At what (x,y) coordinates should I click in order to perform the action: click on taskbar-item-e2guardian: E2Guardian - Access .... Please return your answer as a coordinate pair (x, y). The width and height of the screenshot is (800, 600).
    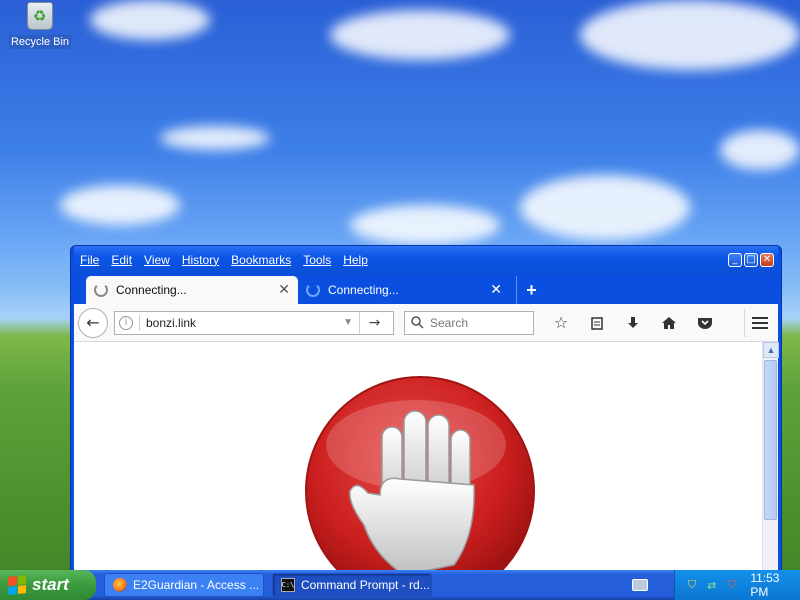
    Looking at the image, I should click on (184, 585).